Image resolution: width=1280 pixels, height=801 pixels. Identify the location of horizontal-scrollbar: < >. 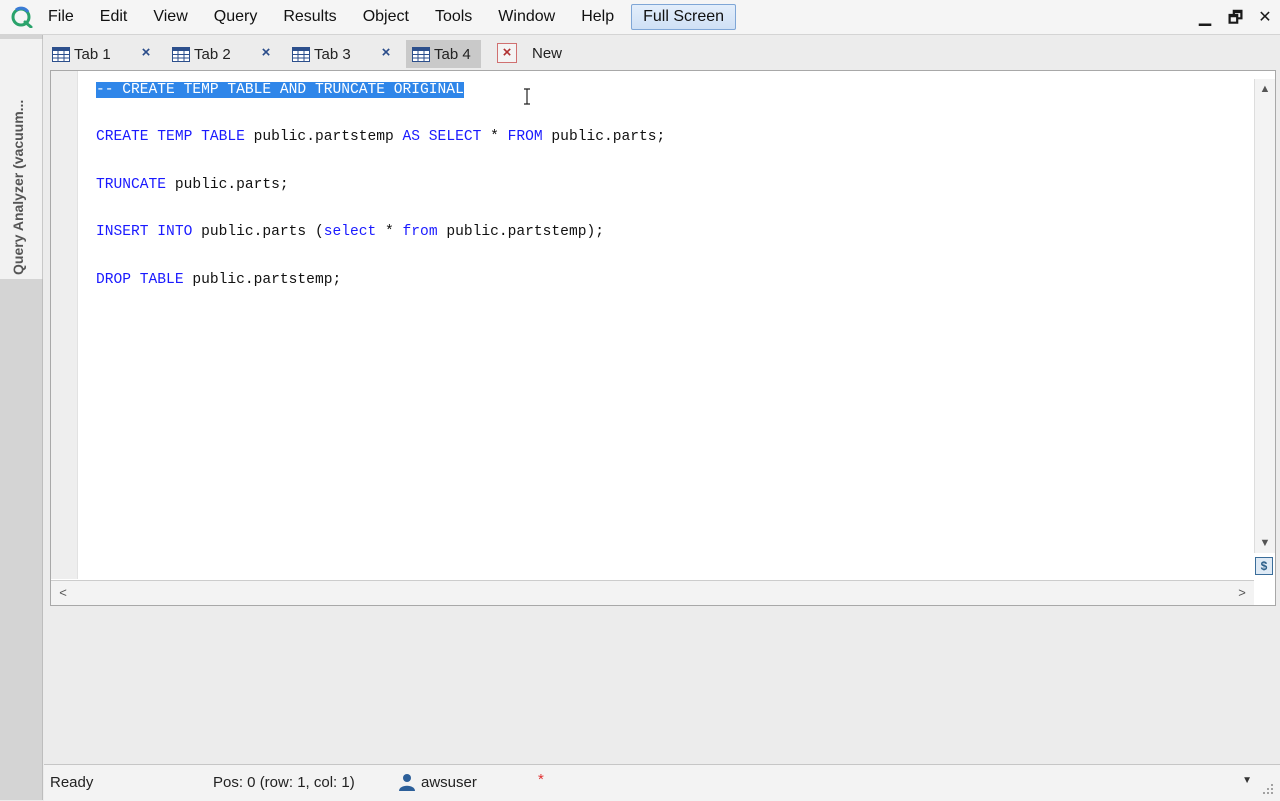
(652, 592).